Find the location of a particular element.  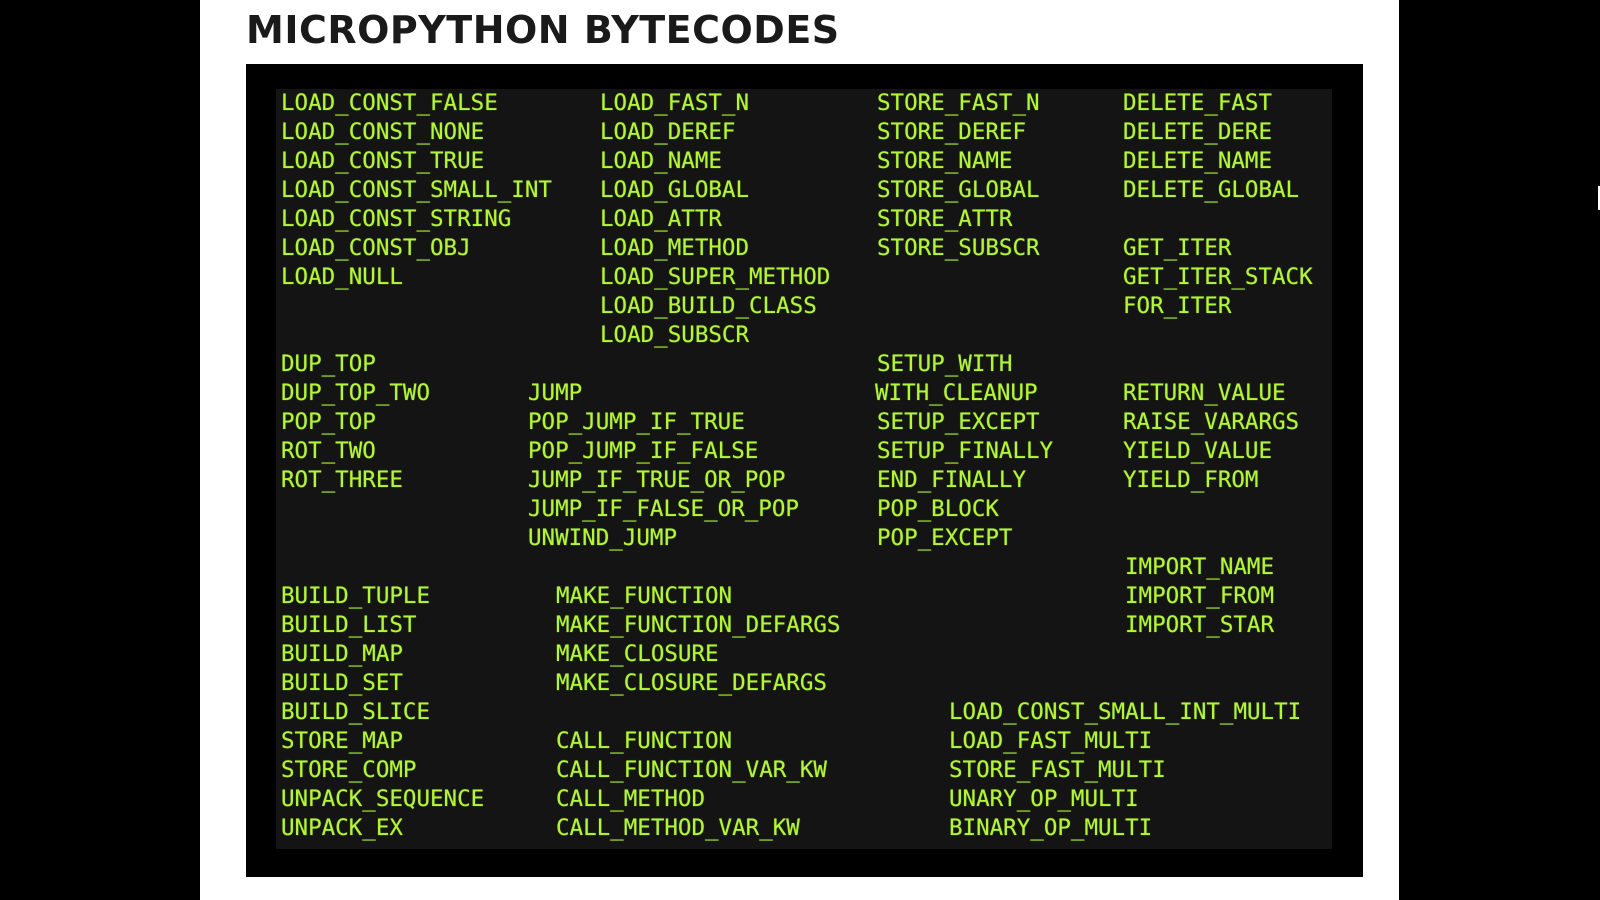

opcode-load-deref: LOAD_DEREF is located at coordinates (668, 132).